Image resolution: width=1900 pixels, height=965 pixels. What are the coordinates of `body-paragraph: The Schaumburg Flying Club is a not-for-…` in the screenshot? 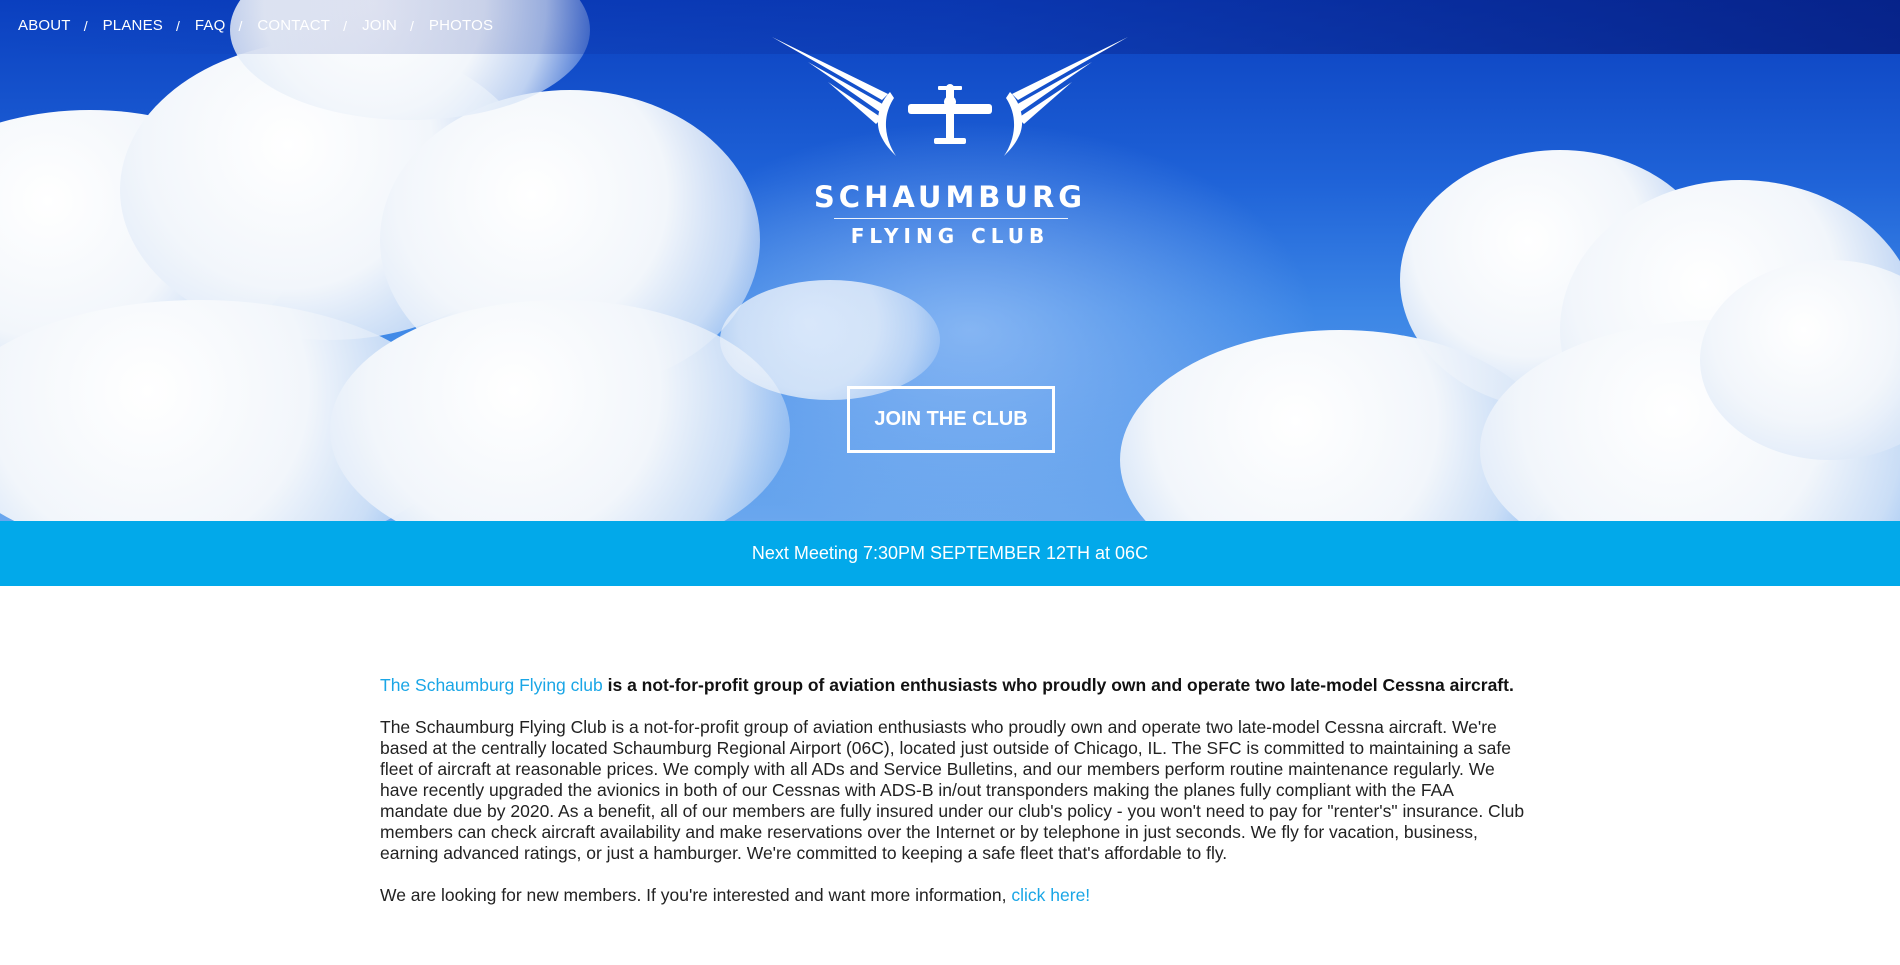 It's located at (952, 790).